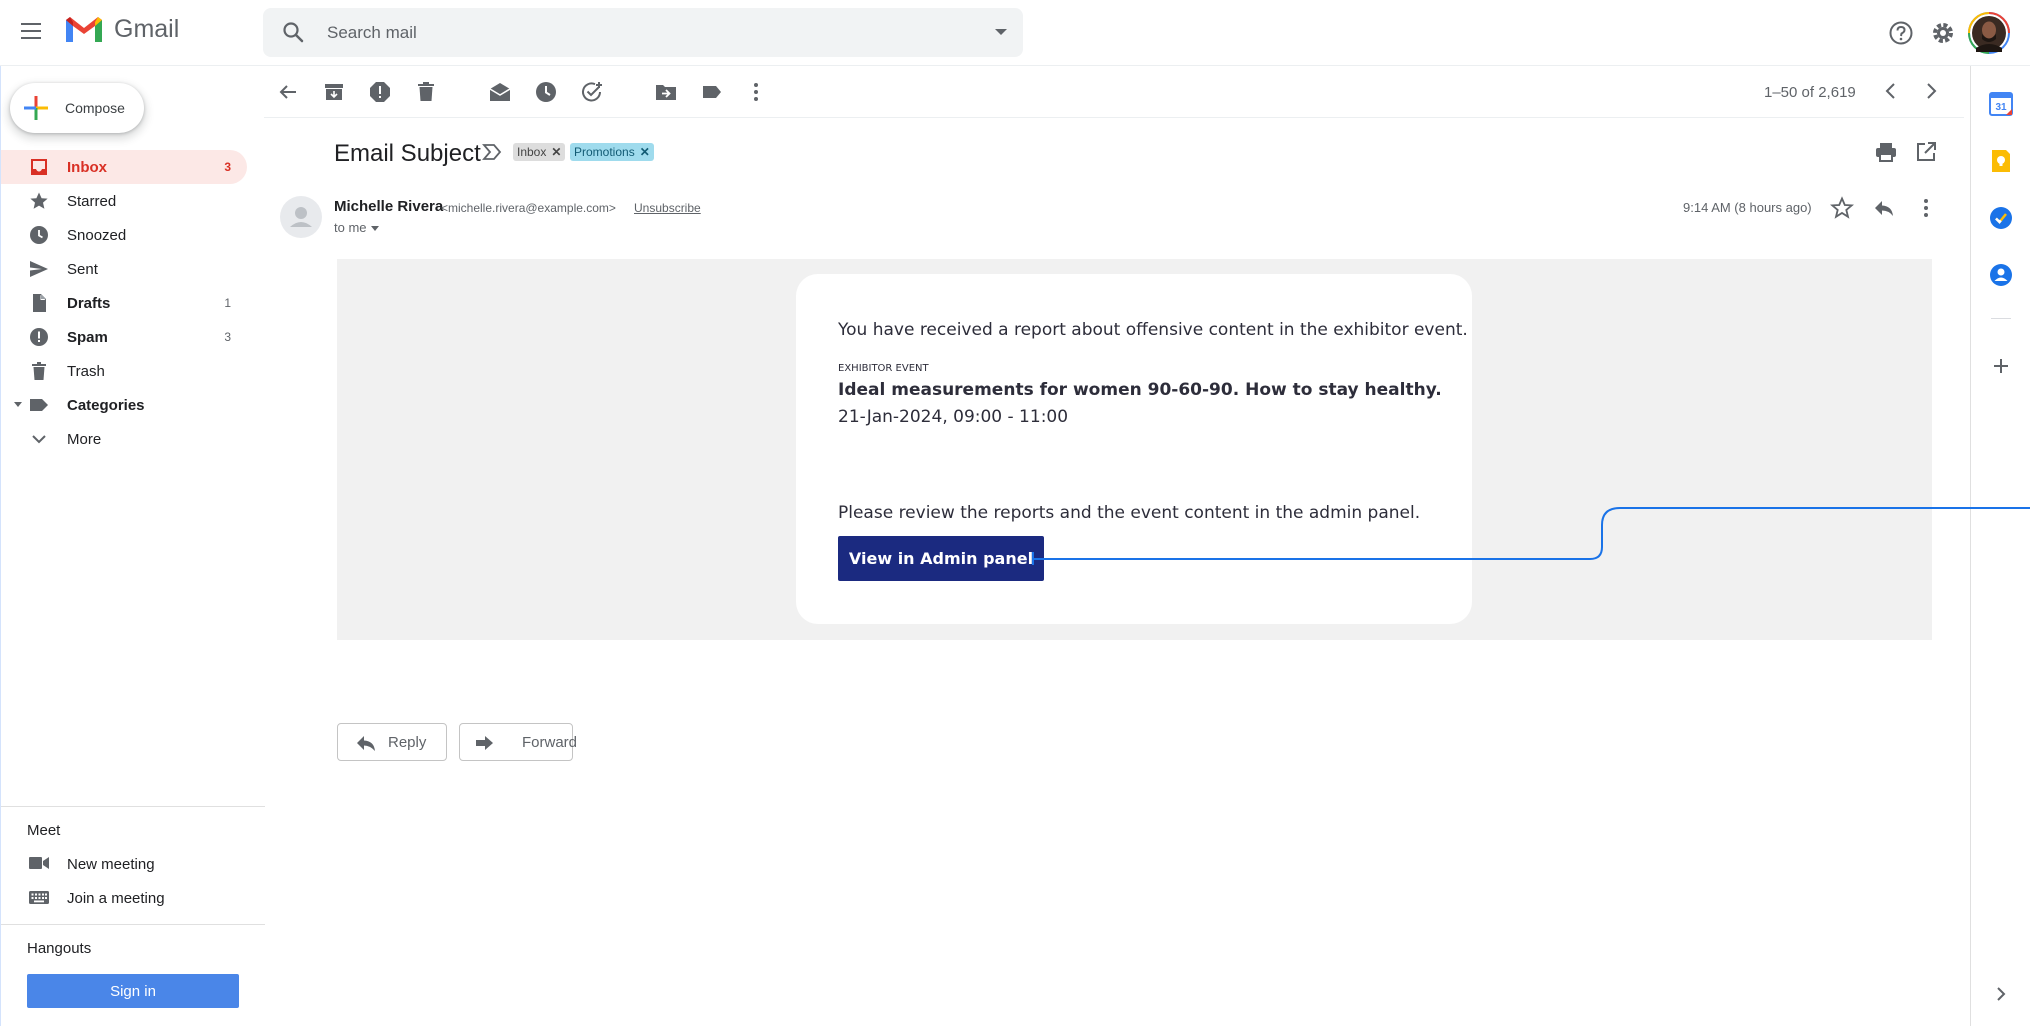 Image resolution: width=2030 pixels, height=1026 pixels. Describe the element at coordinates (82, 269) in the screenshot. I see `sidebar-item-label: Sent` at that location.